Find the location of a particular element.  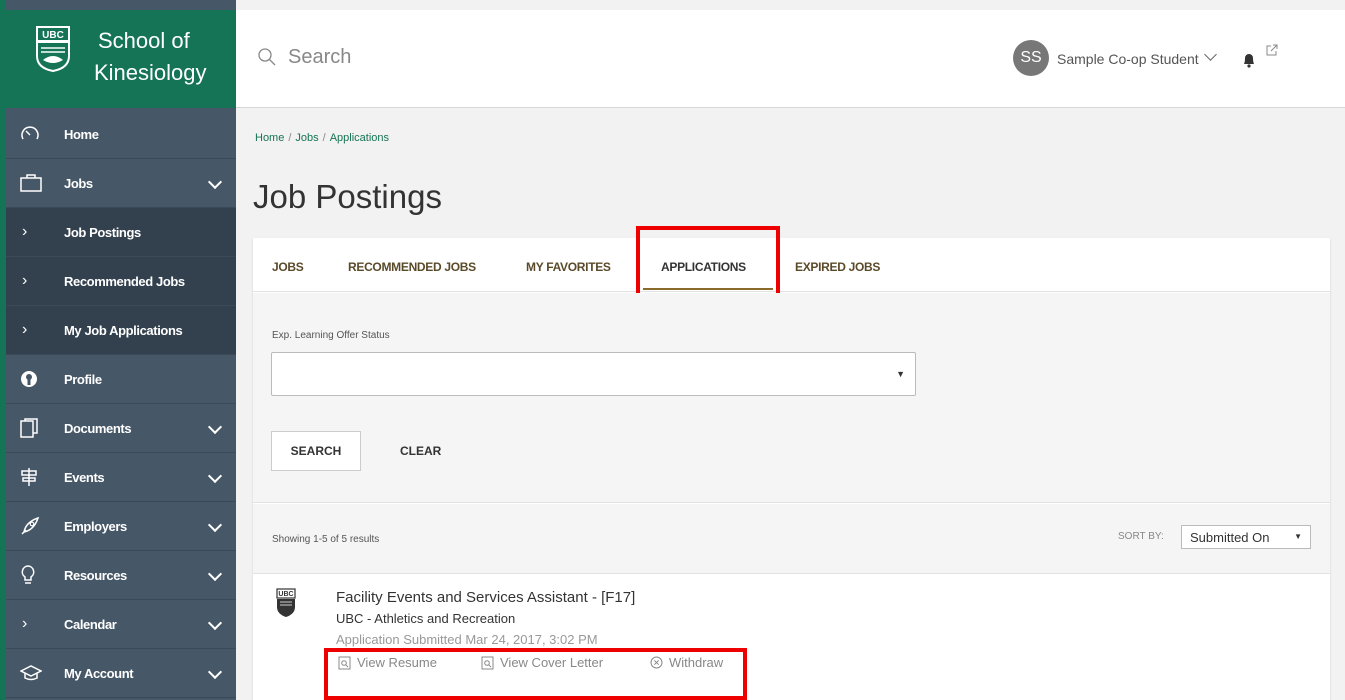

sort-select: Submitted On ▼ is located at coordinates (1246, 537).